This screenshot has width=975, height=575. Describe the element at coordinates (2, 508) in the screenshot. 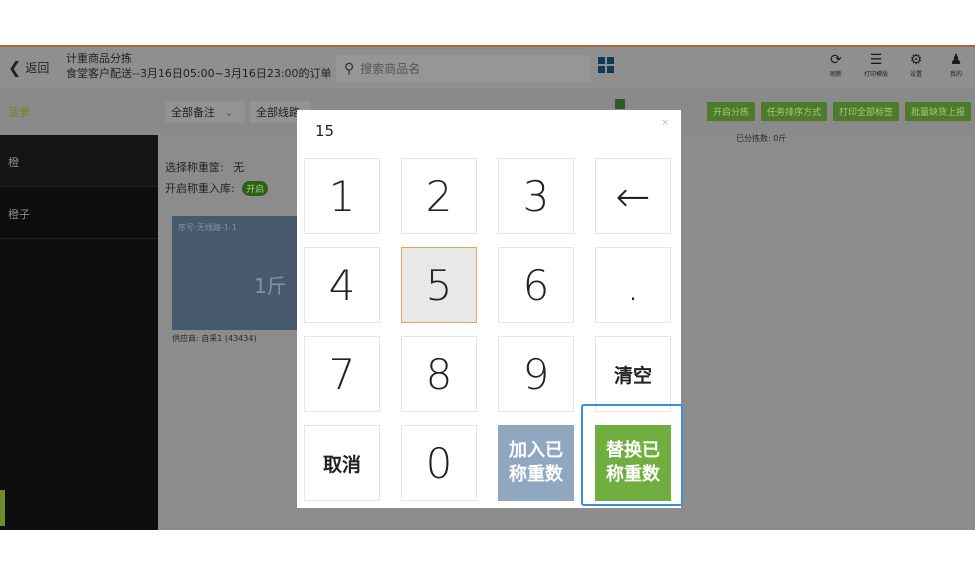

I see `side-handle` at that location.